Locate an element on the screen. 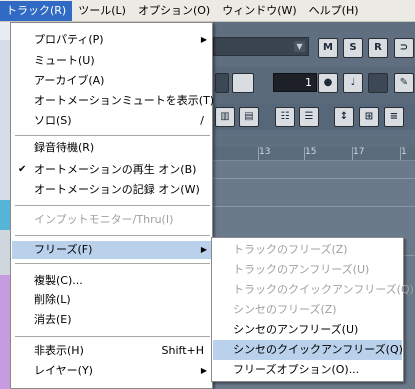  spacer is located at coordinates (314, 138).